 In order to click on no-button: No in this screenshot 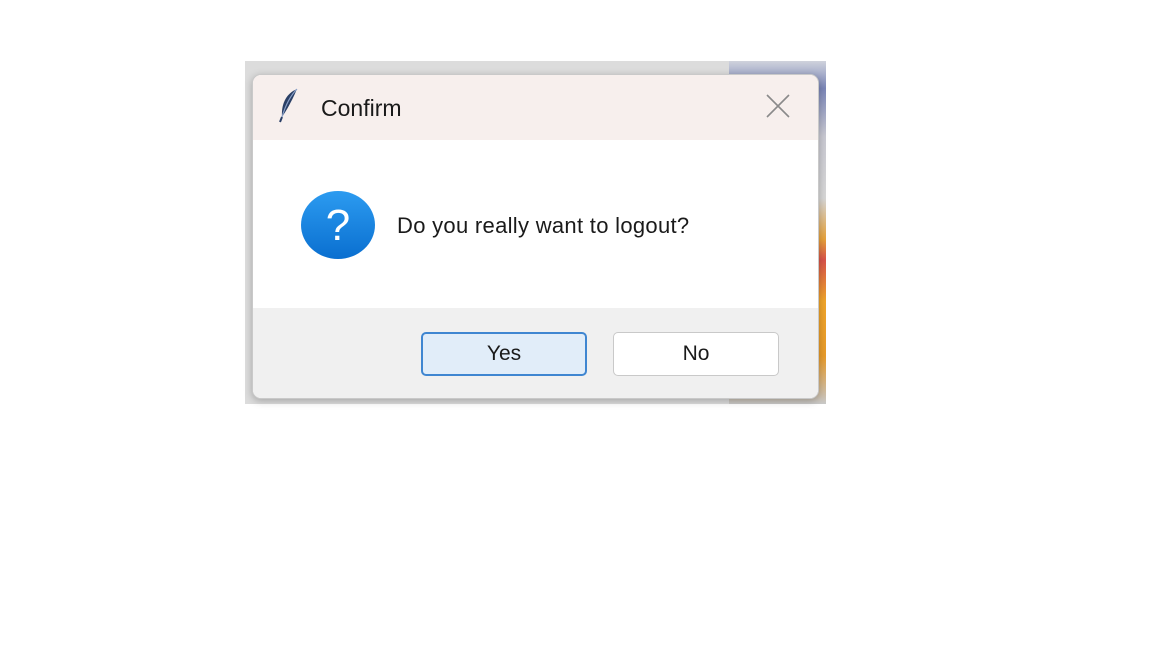, I will do `click(696, 354)`.